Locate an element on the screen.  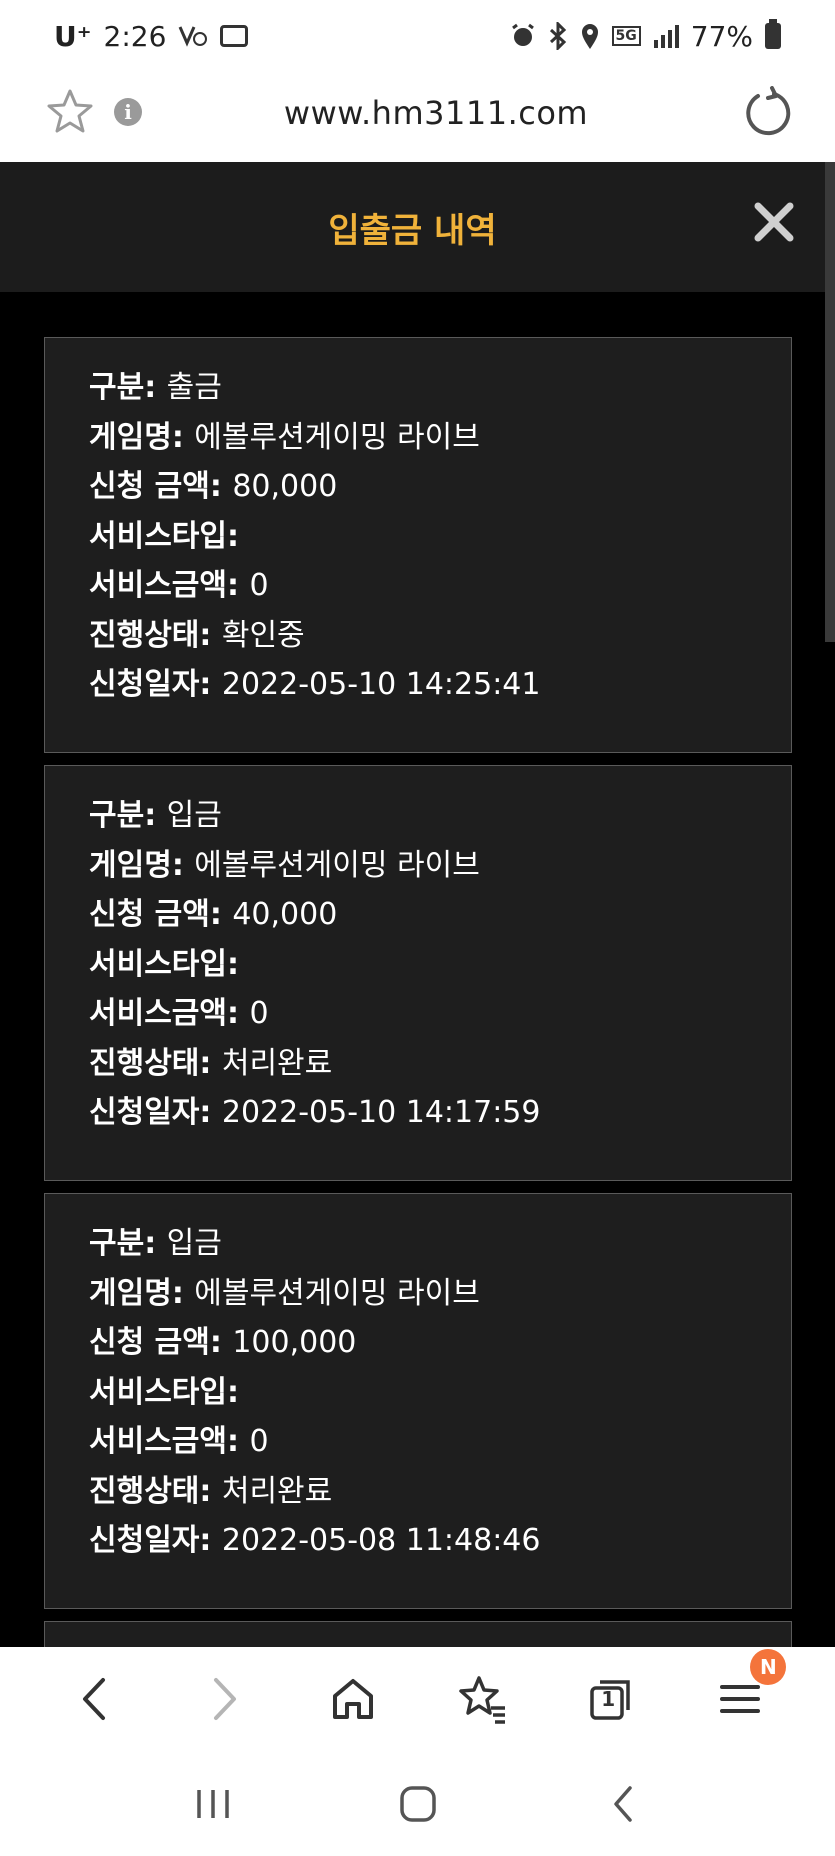
5g-network-icon: 5G is located at coordinates (626, 36).